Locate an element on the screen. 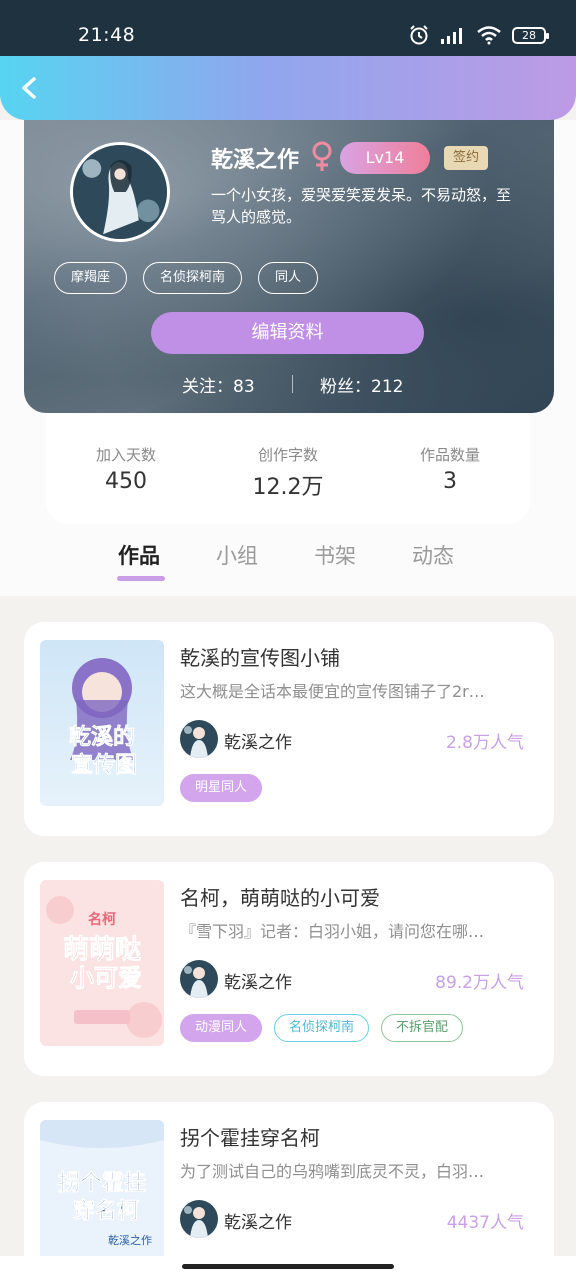 The image size is (576, 1280). alarm-icon is located at coordinates (419, 35).